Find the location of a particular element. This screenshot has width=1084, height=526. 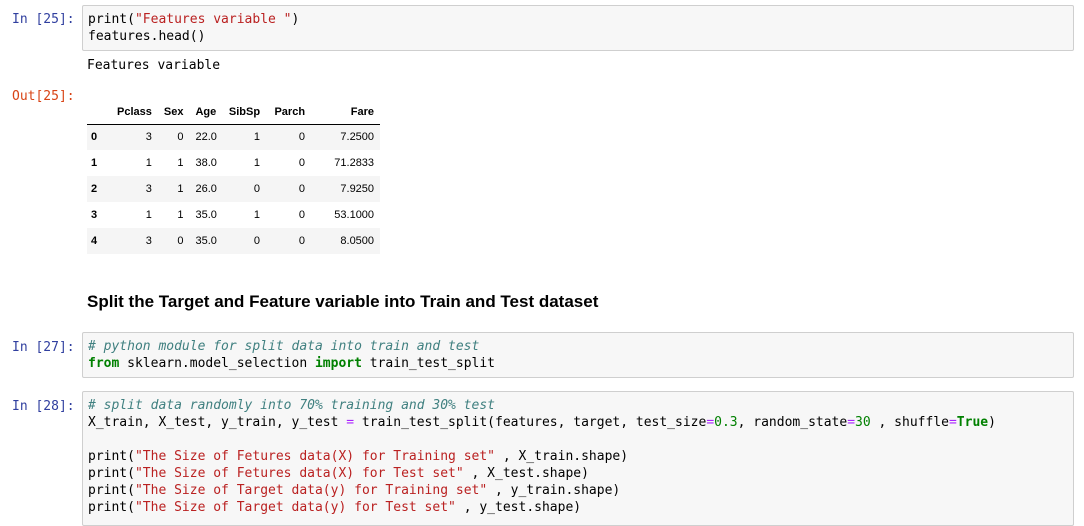

keyword: True is located at coordinates (972, 422).